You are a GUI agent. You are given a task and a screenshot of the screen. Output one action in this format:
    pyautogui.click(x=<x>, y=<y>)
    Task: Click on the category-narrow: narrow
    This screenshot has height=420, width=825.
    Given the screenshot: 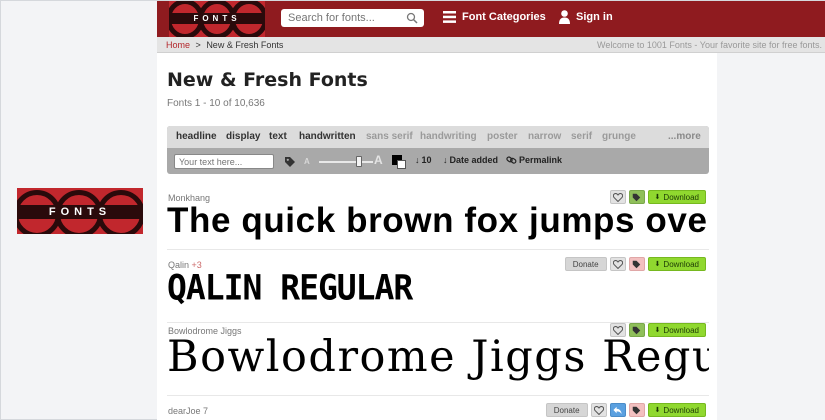 What is the action you would take?
    pyautogui.click(x=544, y=136)
    